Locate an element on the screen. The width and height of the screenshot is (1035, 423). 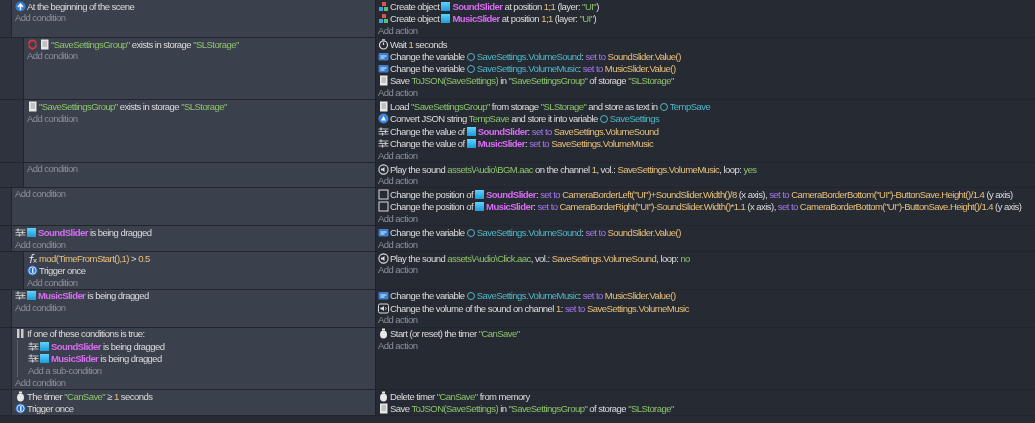
action-text: Play the sound assets\Audio\Click.aac, vol.: SaveSettings.VolumeSound, loop: no is located at coordinates (540, 258).